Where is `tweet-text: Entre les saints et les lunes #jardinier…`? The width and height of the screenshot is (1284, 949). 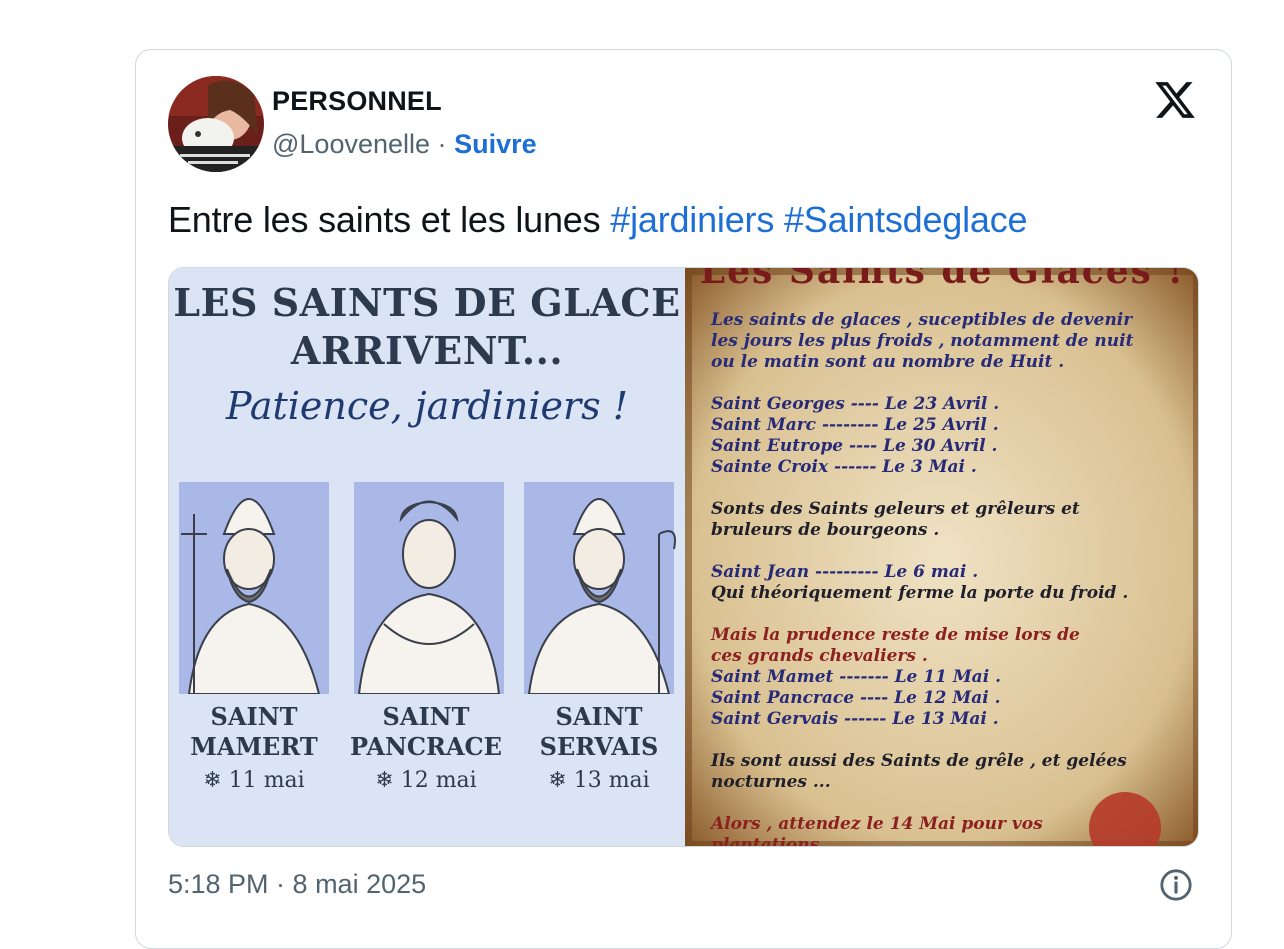
tweet-text: Entre les saints et les lunes #jardinier… is located at coordinates (598, 220).